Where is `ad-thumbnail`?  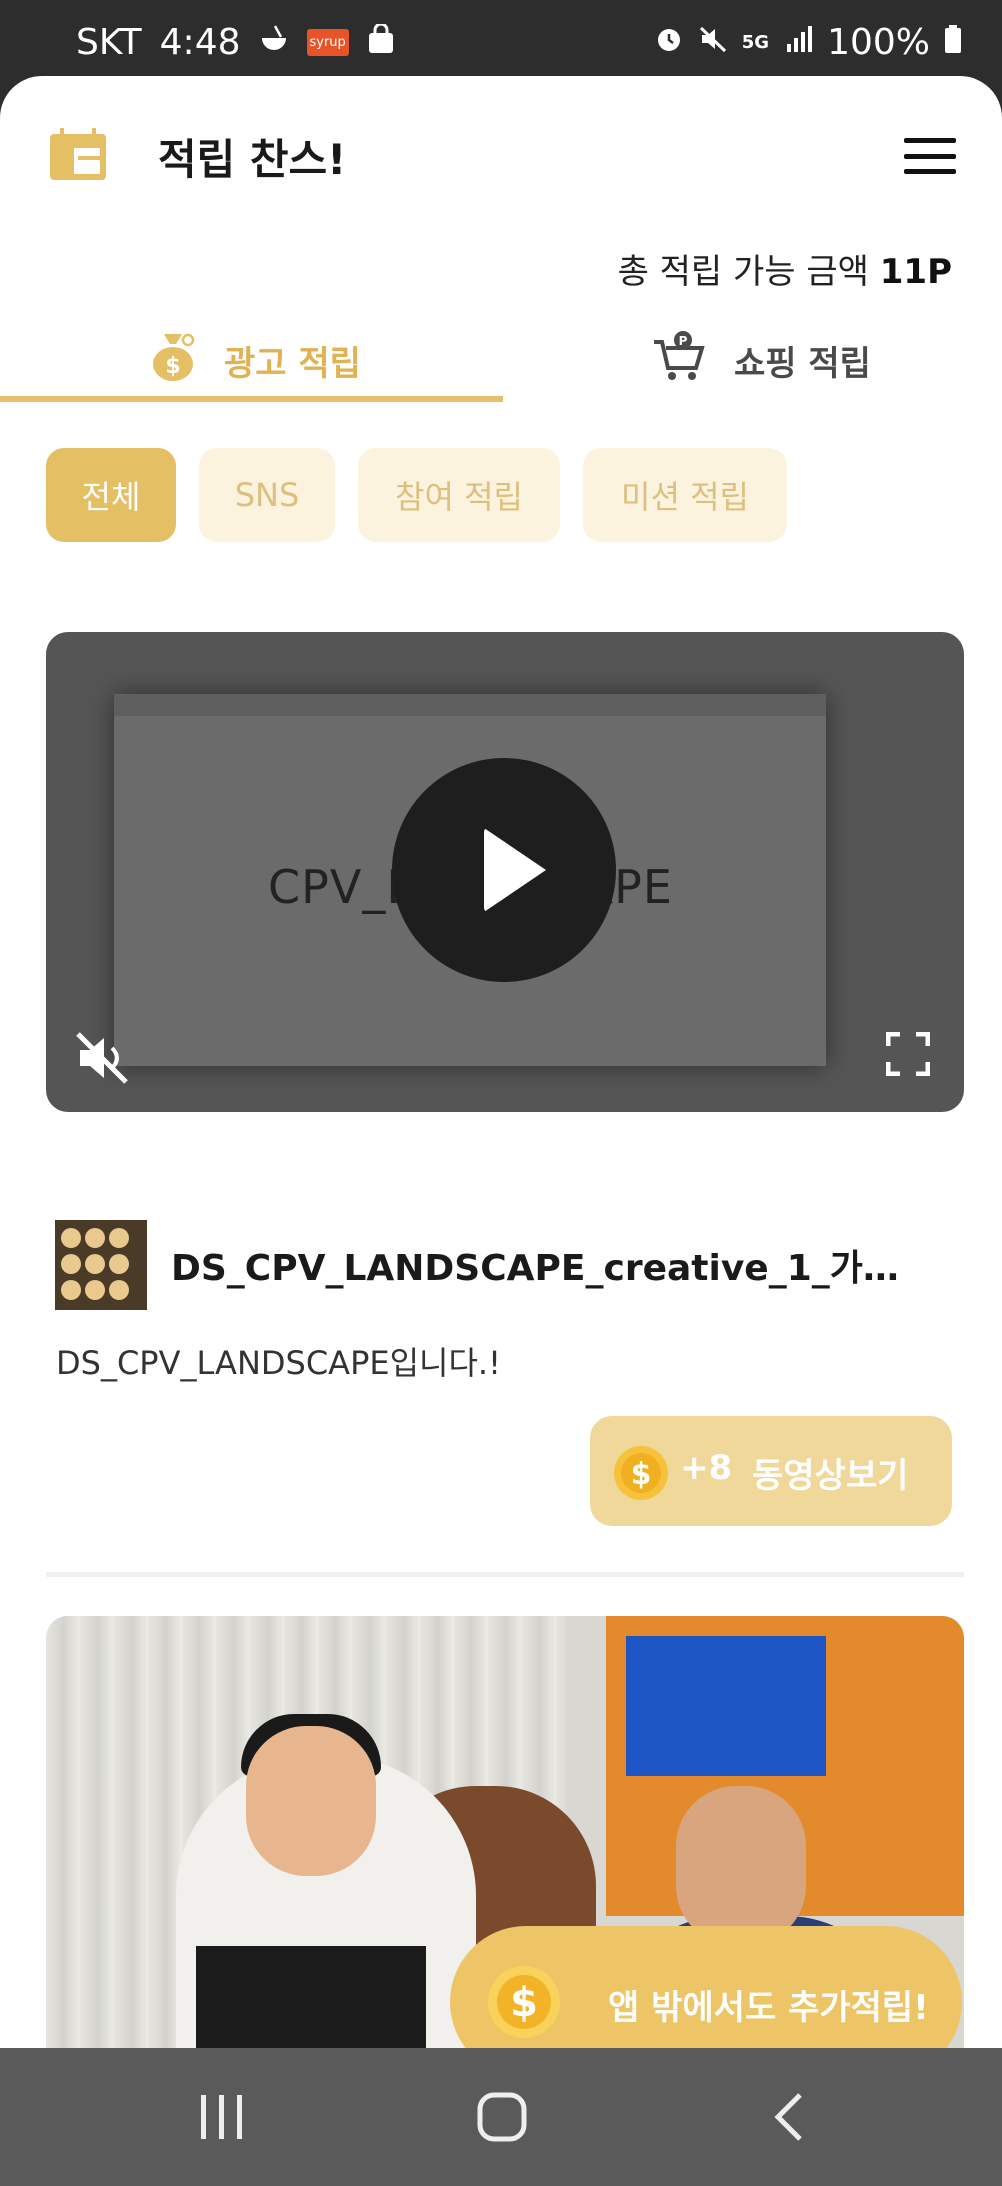
ad-thumbnail is located at coordinates (101, 1265).